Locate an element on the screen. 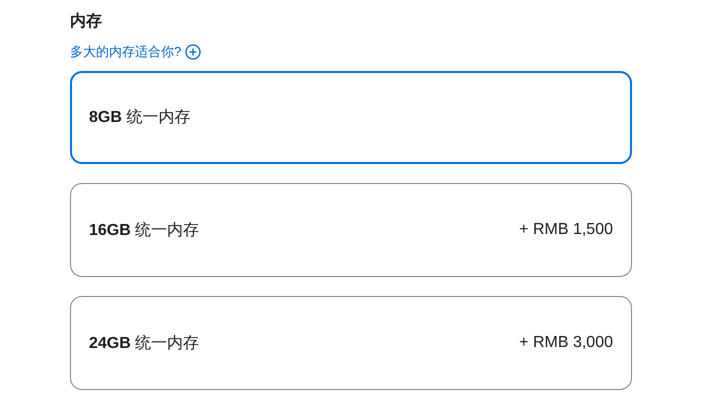 This screenshot has width=701, height=420. option-label: 8GB 统一内存 is located at coordinates (139, 118).